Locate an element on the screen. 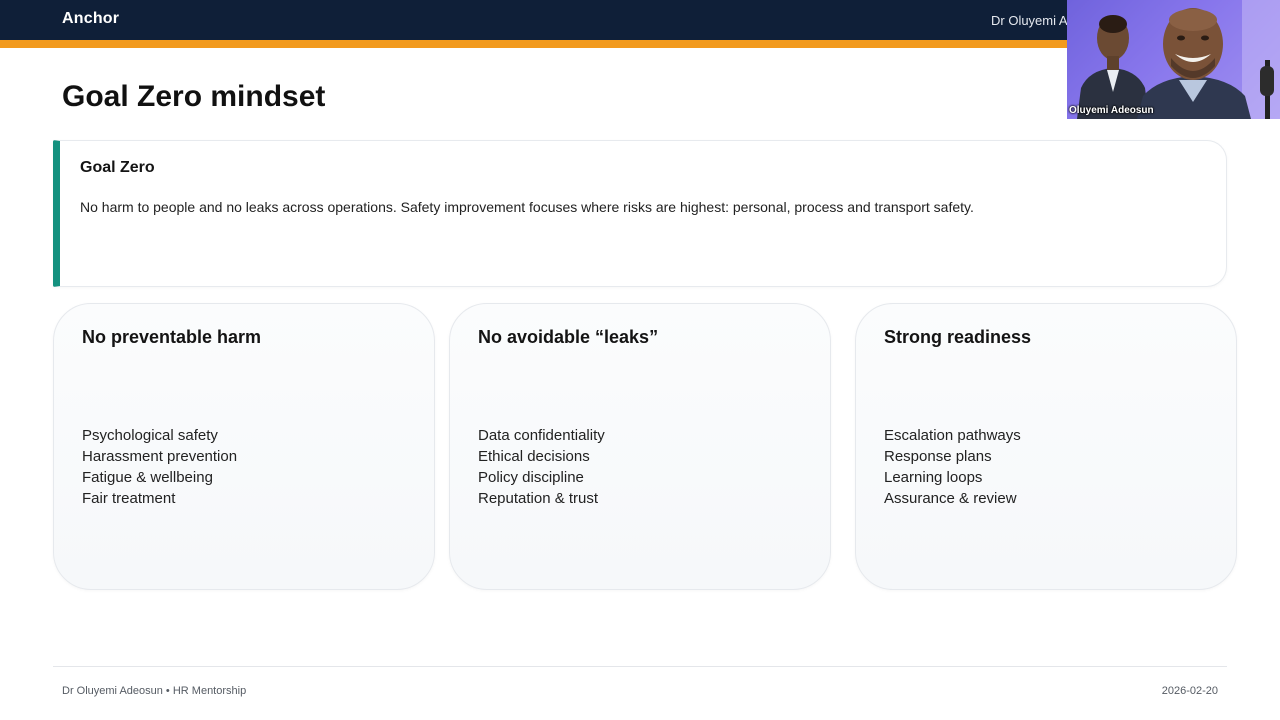 The height and width of the screenshot is (720, 1280). list-item: Psychological safety is located at coordinates (150, 435).